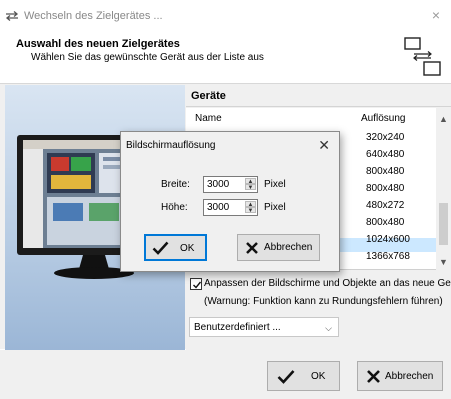 This screenshot has height=399, width=451. Describe the element at coordinates (385, 137) in the screenshot. I see `list-item-resolution: 320x240` at that location.